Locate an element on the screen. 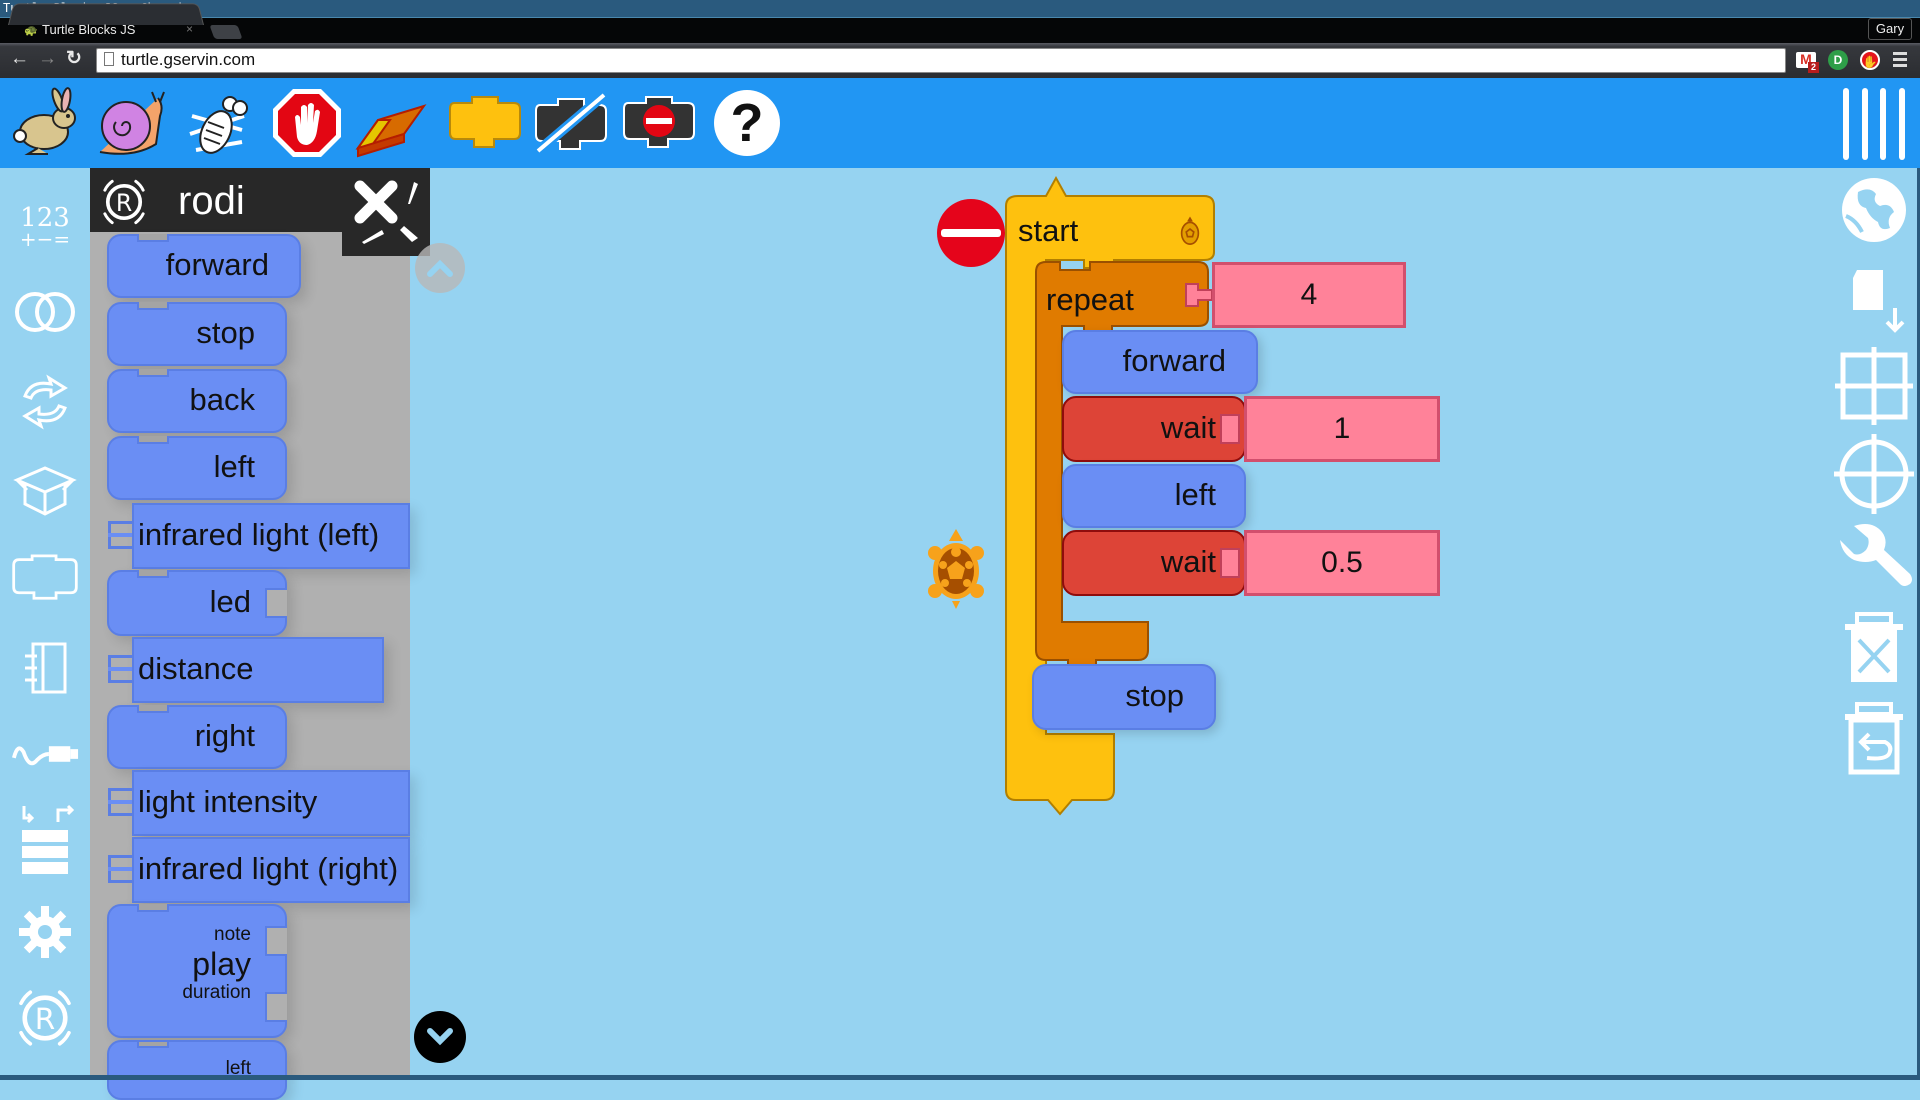  trash-icon is located at coordinates (1874, 647).